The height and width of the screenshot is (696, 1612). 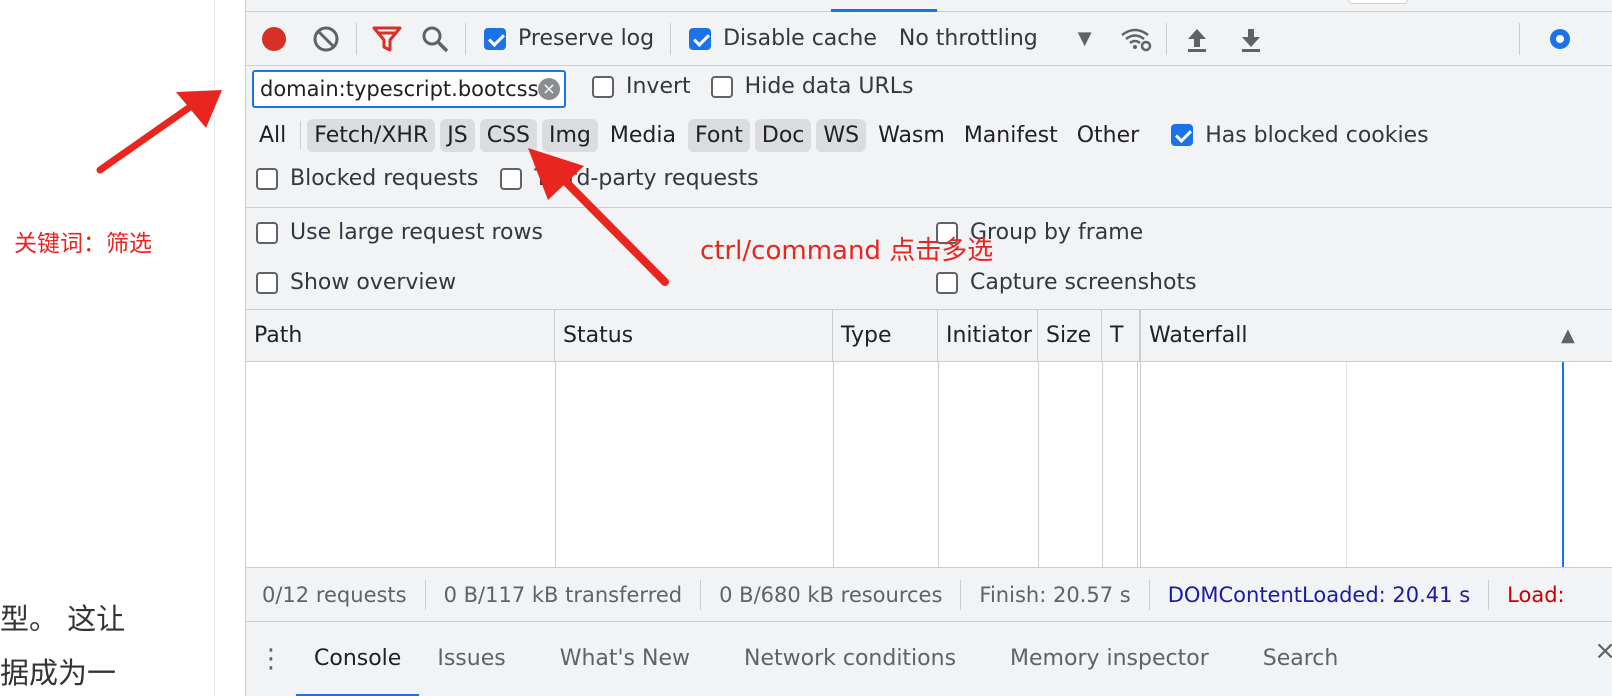 I want to click on import-har-button, so click(x=1197, y=39).